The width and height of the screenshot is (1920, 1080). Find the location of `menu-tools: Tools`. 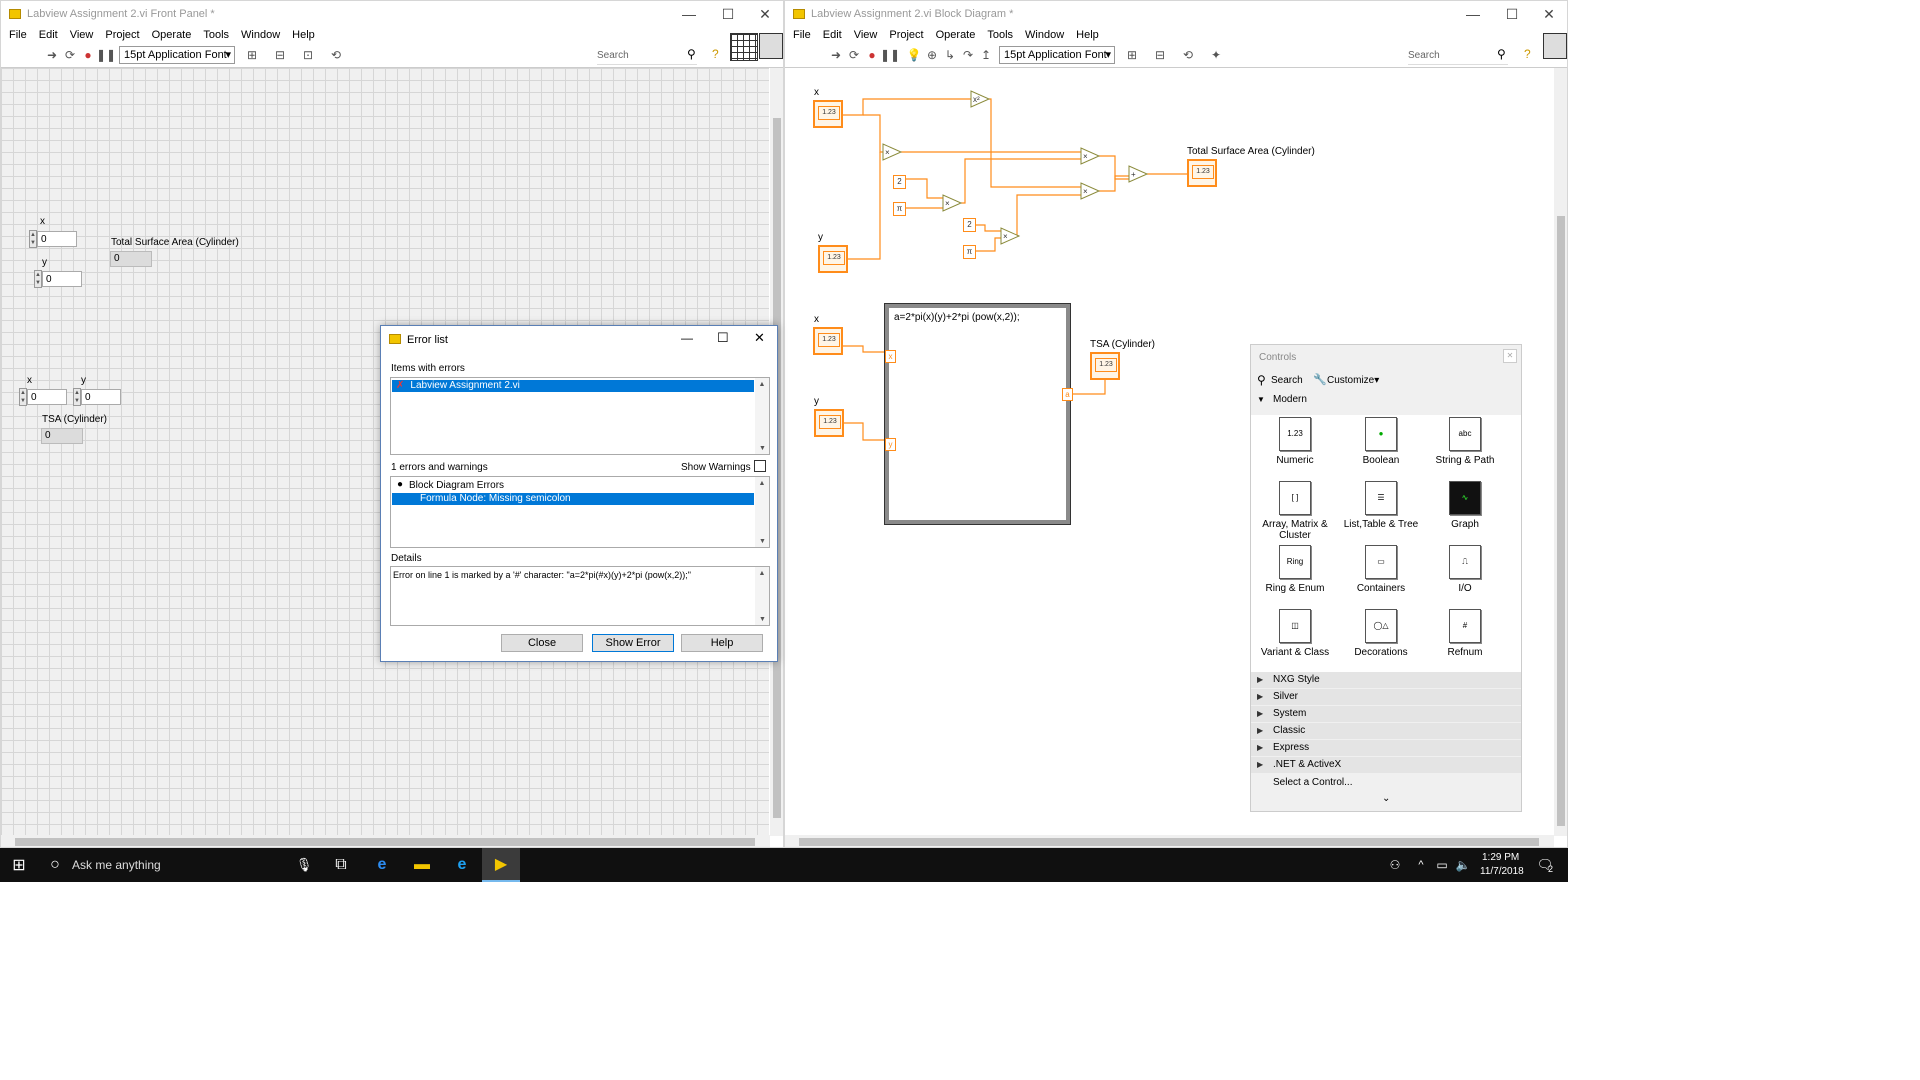

menu-tools: Tools is located at coordinates (1000, 35).